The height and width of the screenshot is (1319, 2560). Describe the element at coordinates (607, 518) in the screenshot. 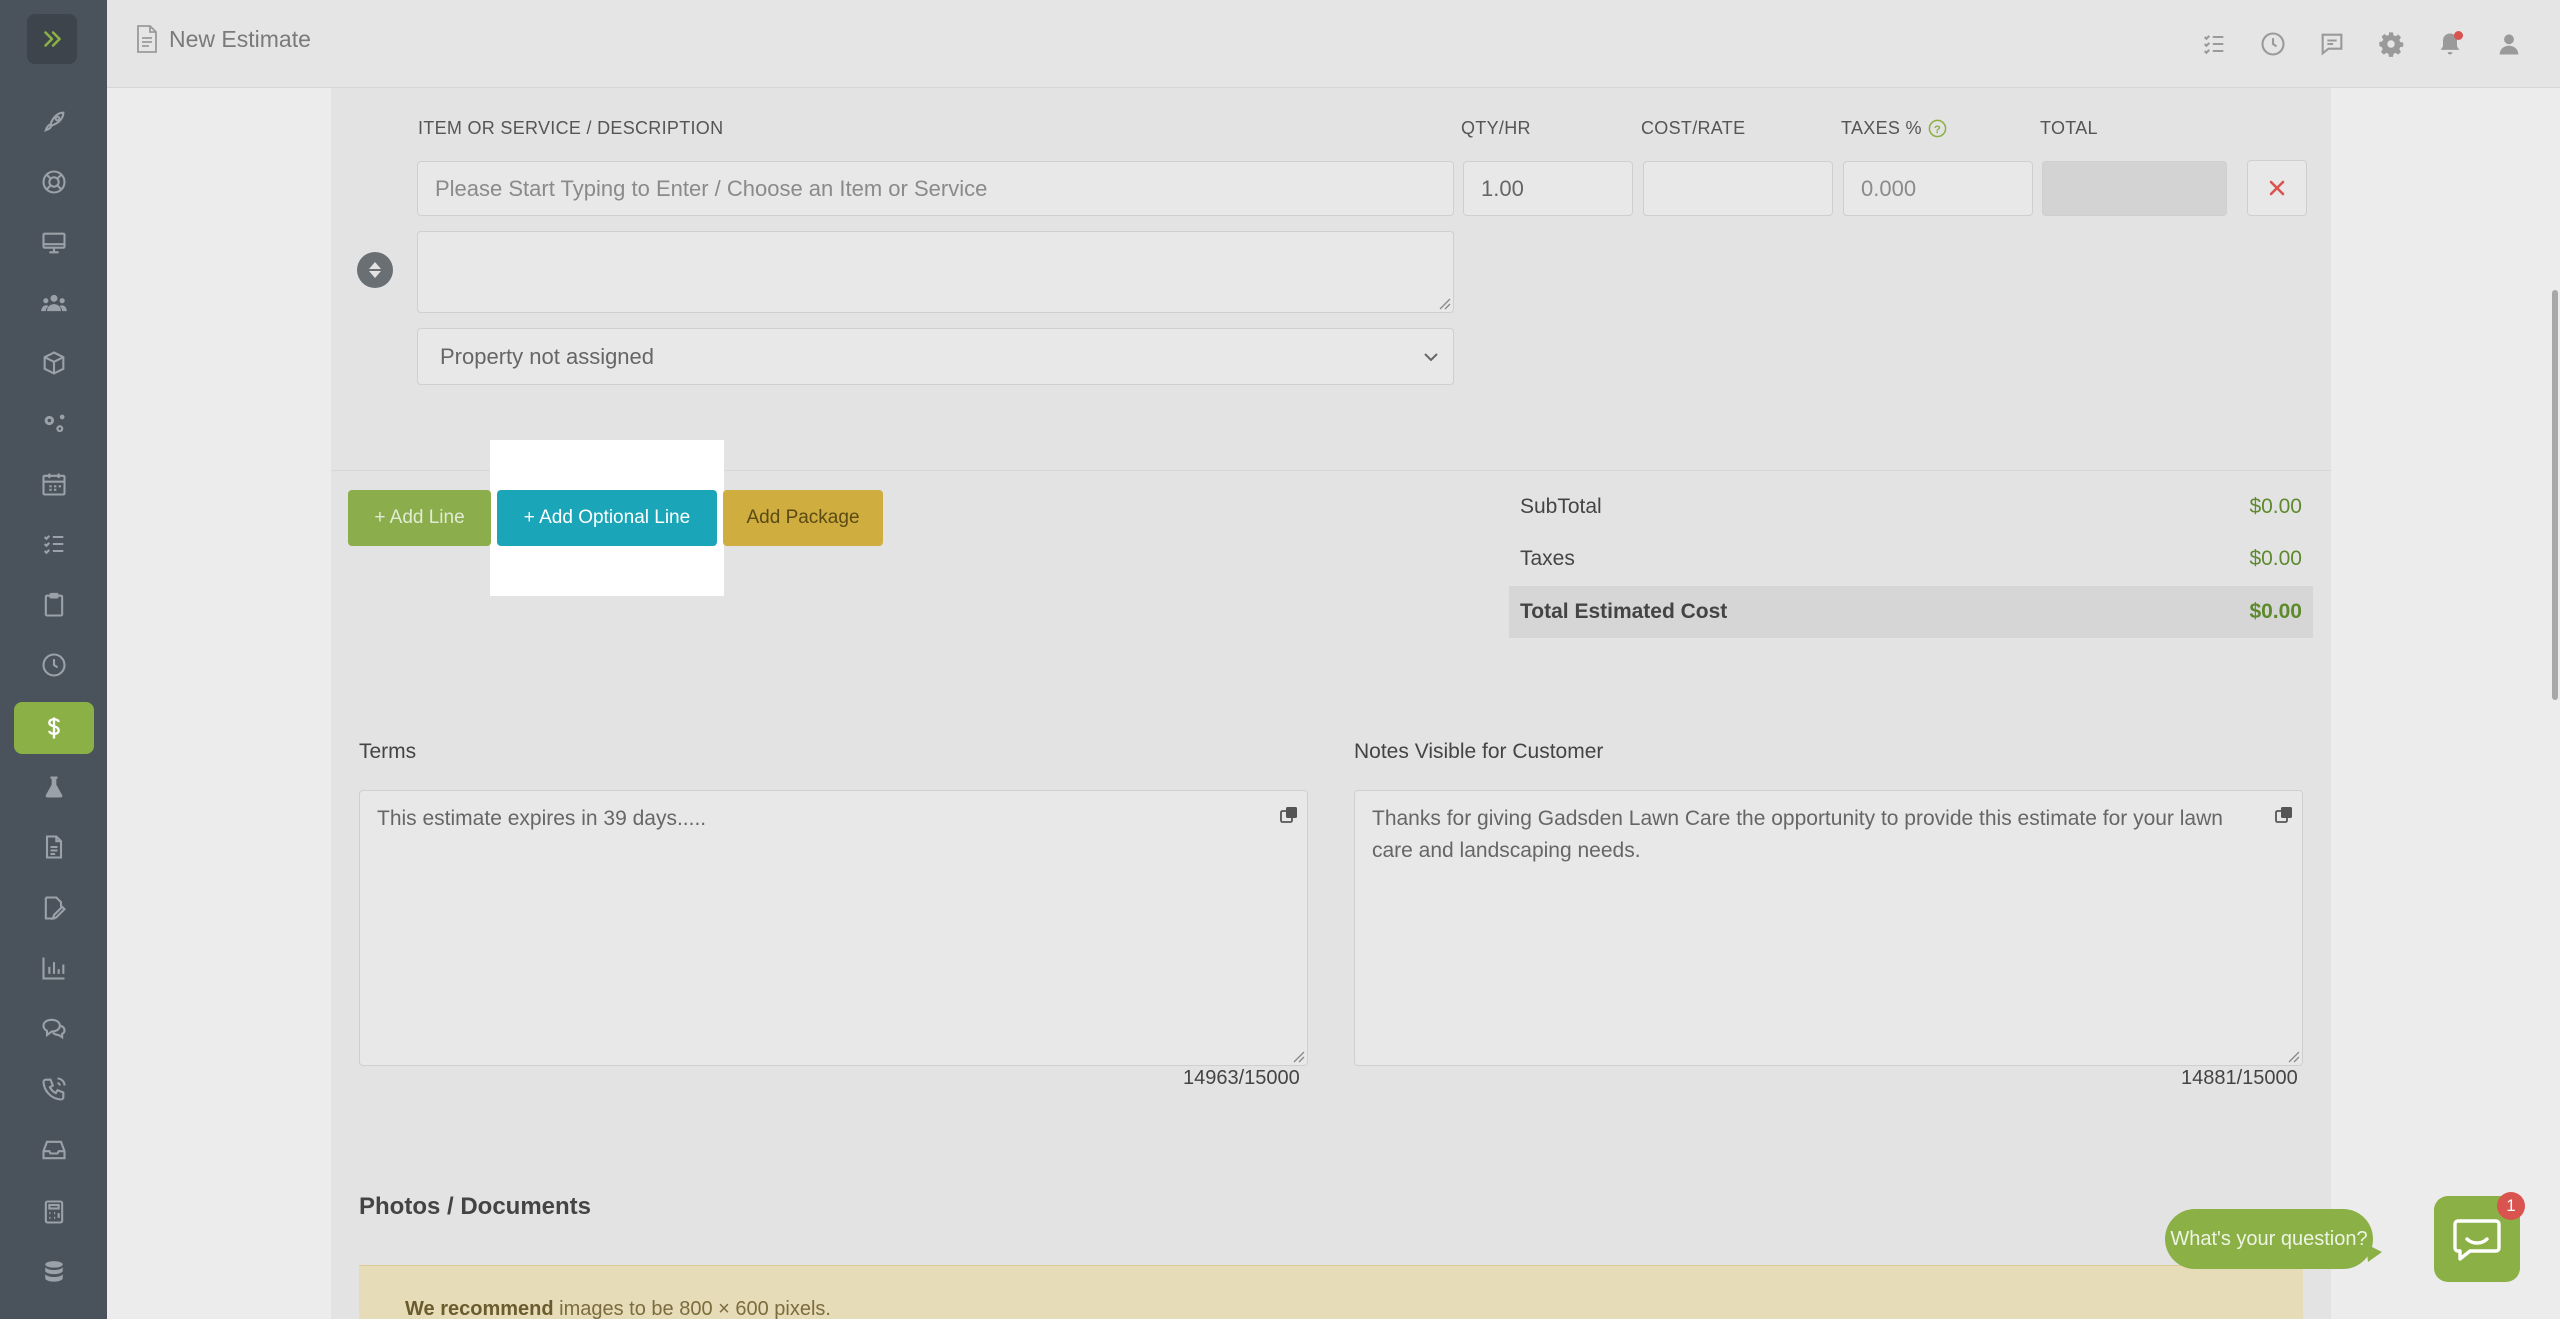

I see `add-optional-line-button: + Add Optional Line` at that location.